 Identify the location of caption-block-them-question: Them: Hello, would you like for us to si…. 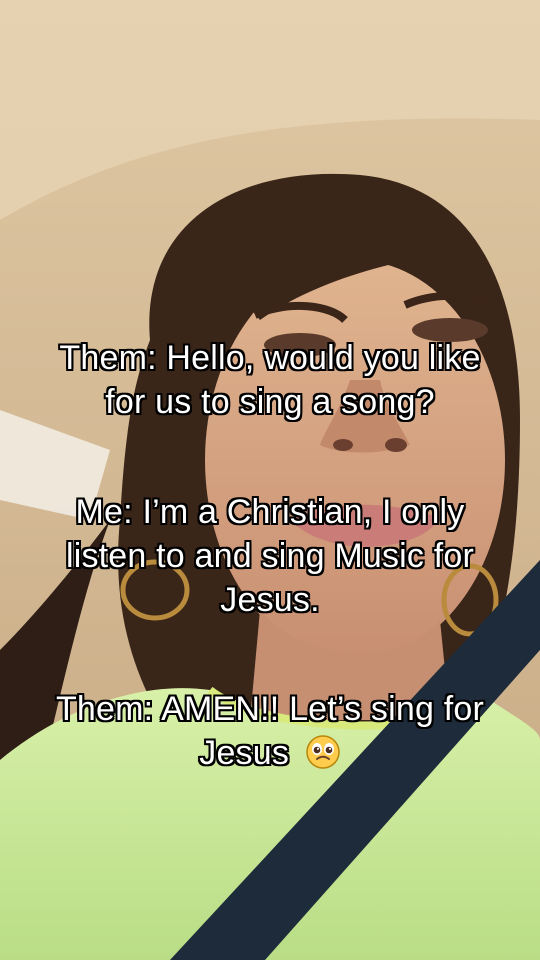
(270, 380).